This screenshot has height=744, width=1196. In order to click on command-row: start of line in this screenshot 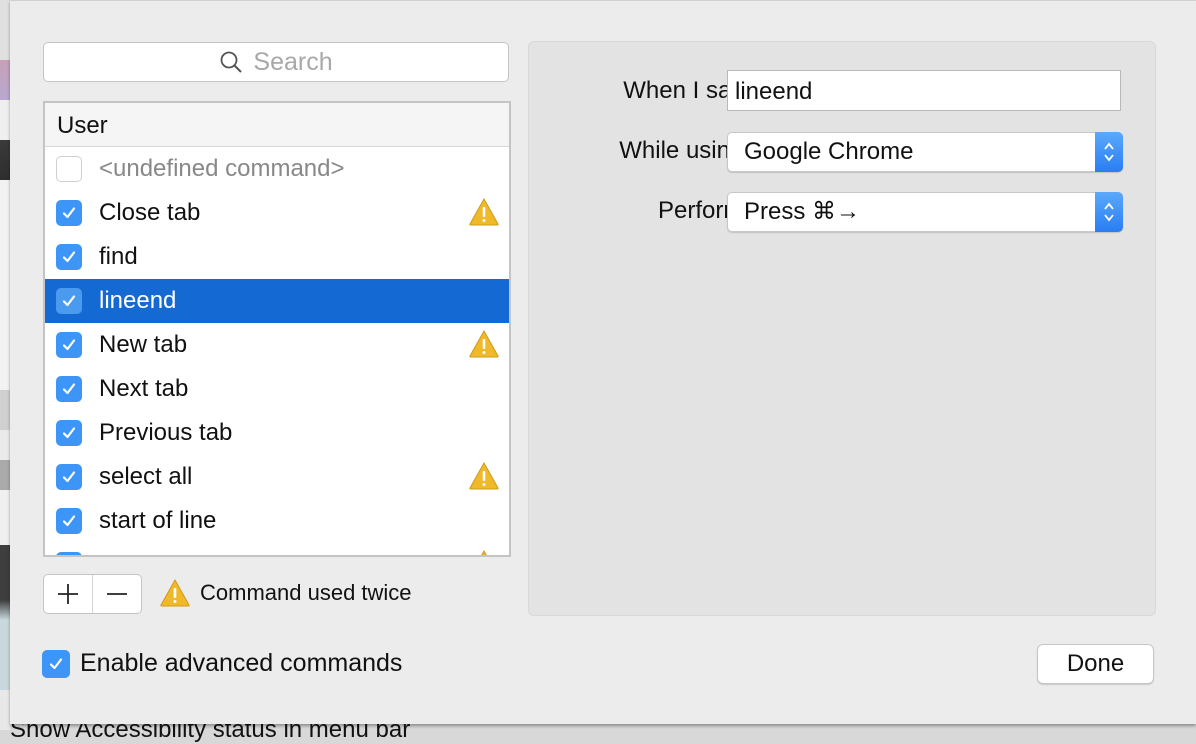, I will do `click(277, 521)`.